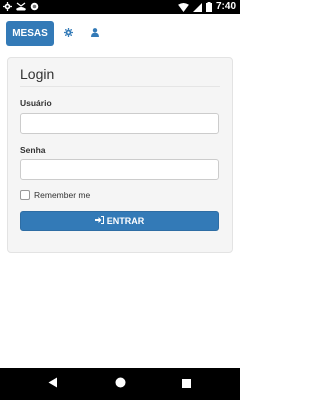 The height and width of the screenshot is (400, 320). Describe the element at coordinates (99, 221) in the screenshot. I see `sign-in-icon` at that location.